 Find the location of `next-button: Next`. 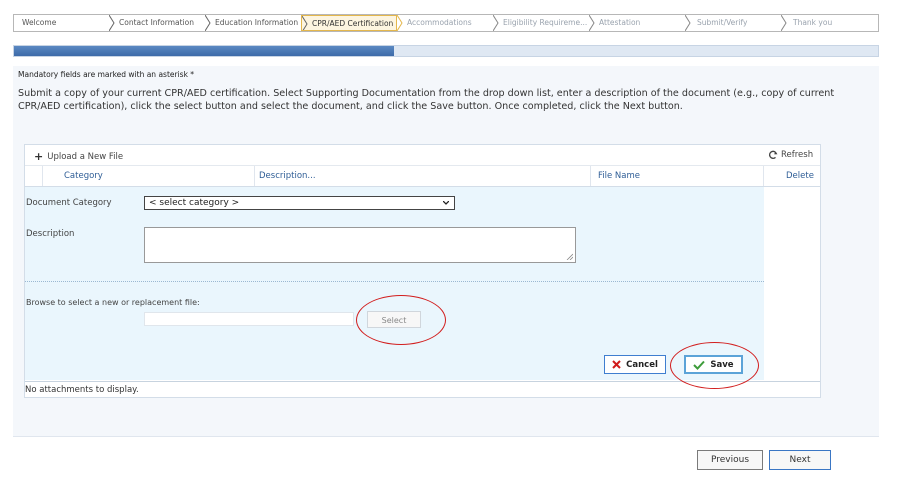

next-button: Next is located at coordinates (800, 460).